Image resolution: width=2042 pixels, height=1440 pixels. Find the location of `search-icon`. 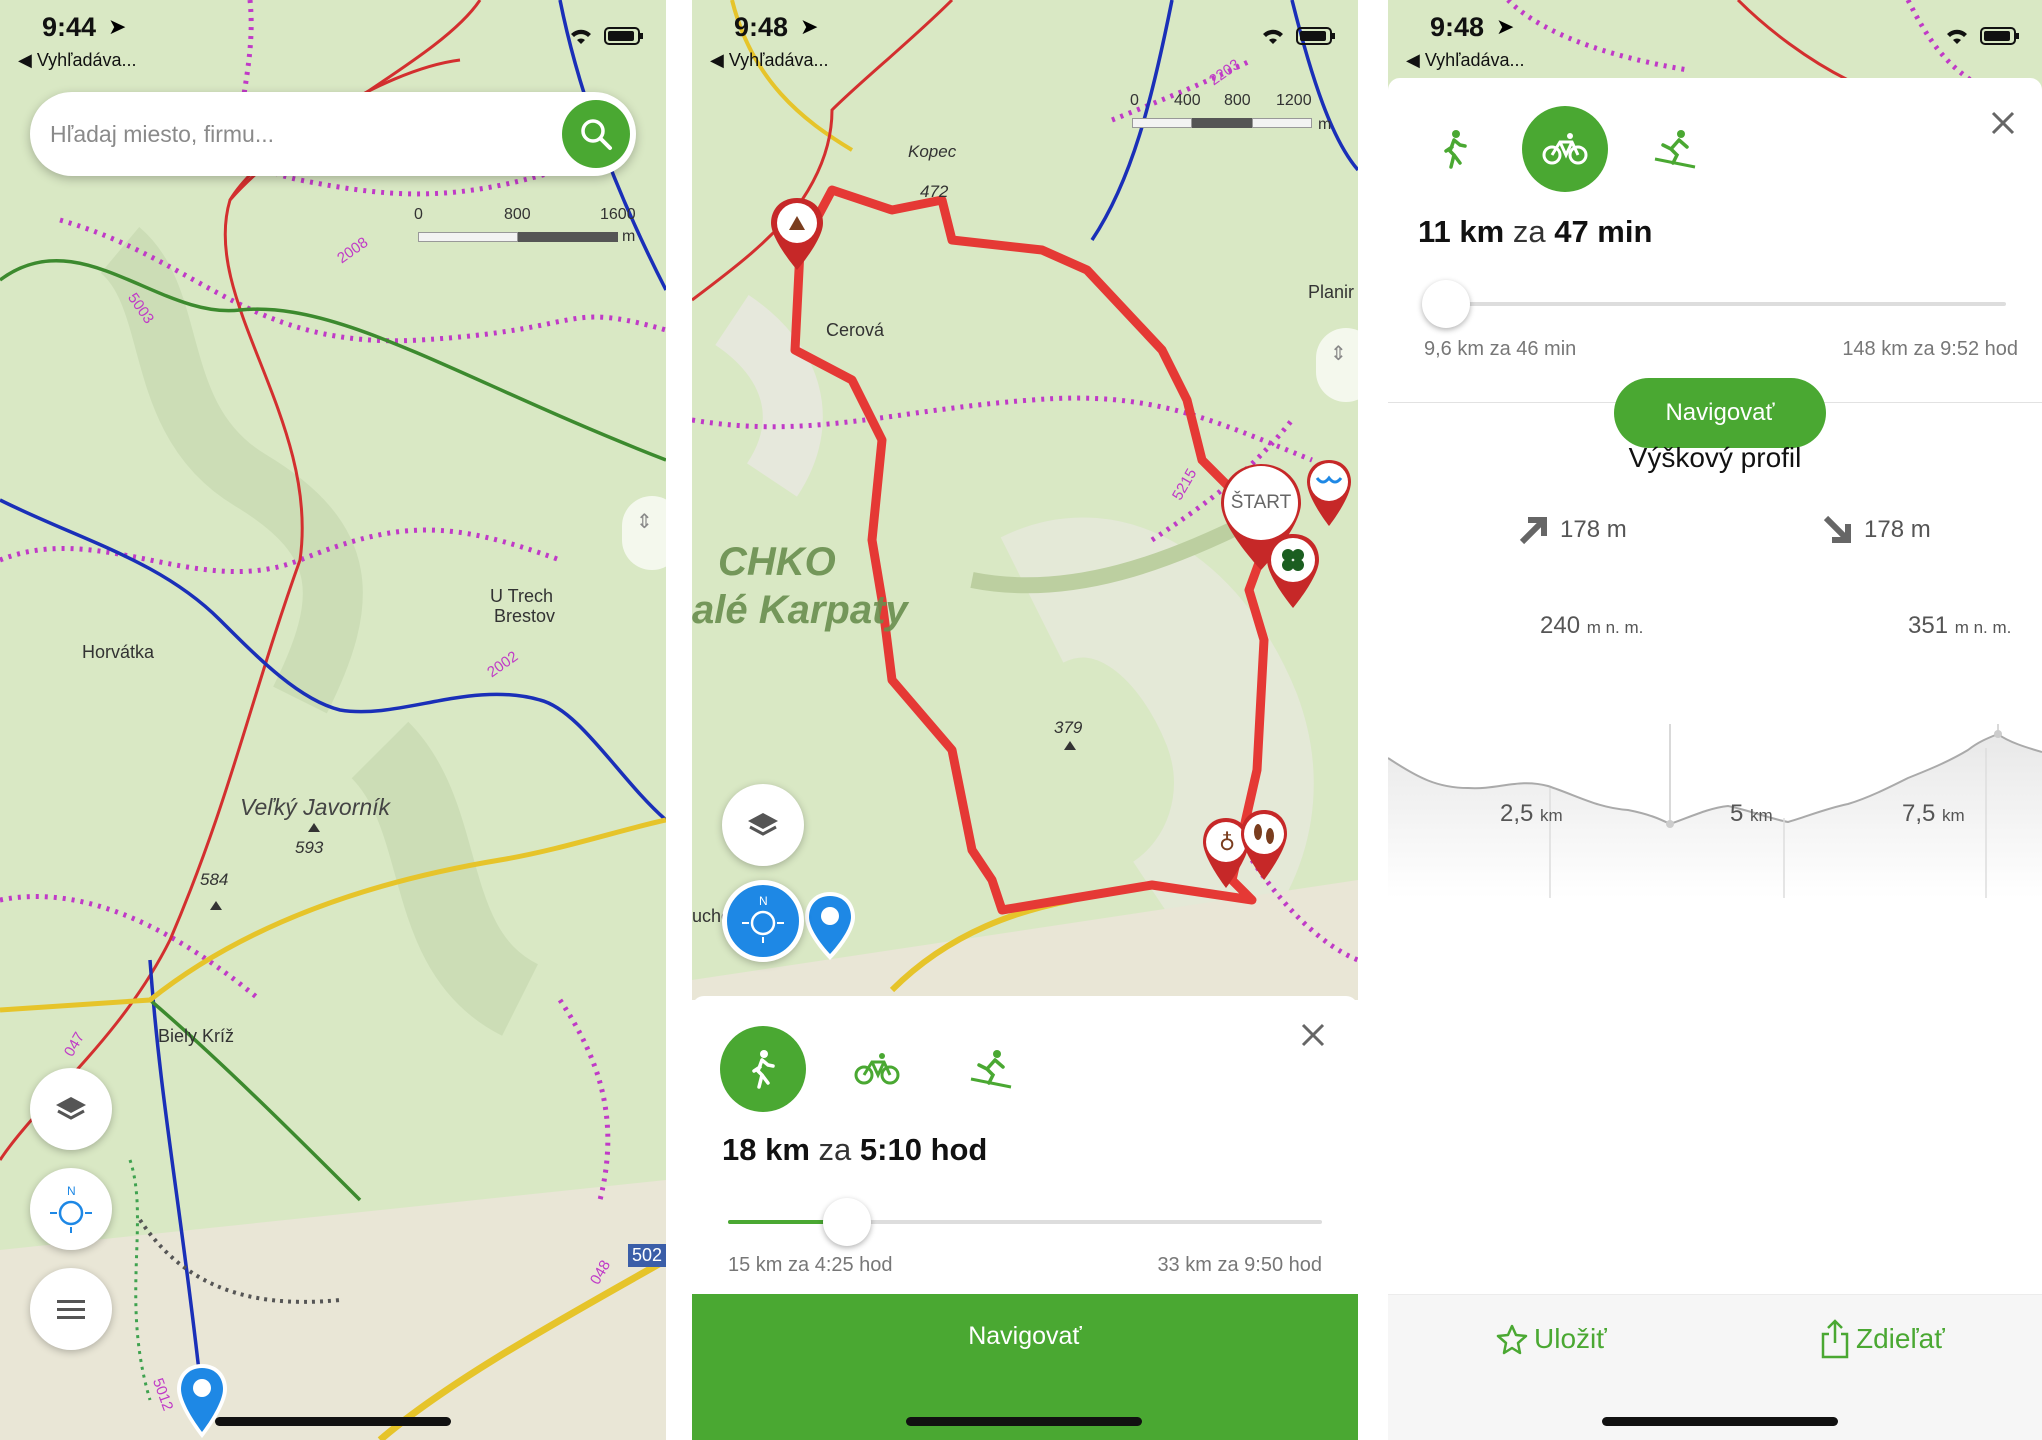

search-icon is located at coordinates (596, 134).